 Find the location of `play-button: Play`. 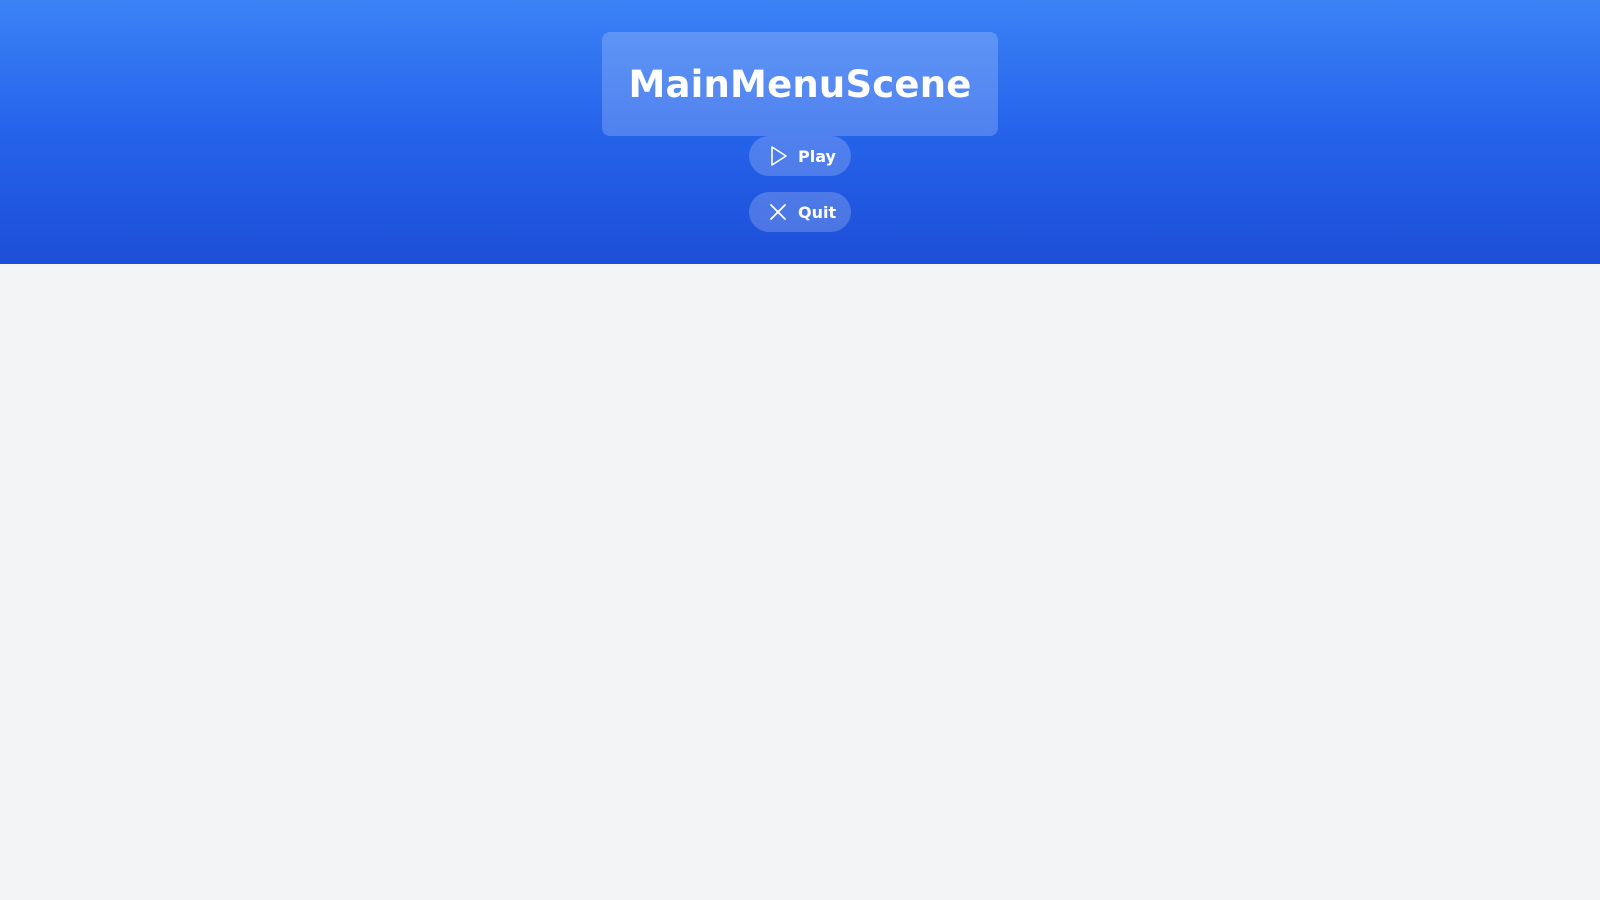

play-button: Play is located at coordinates (800, 156).